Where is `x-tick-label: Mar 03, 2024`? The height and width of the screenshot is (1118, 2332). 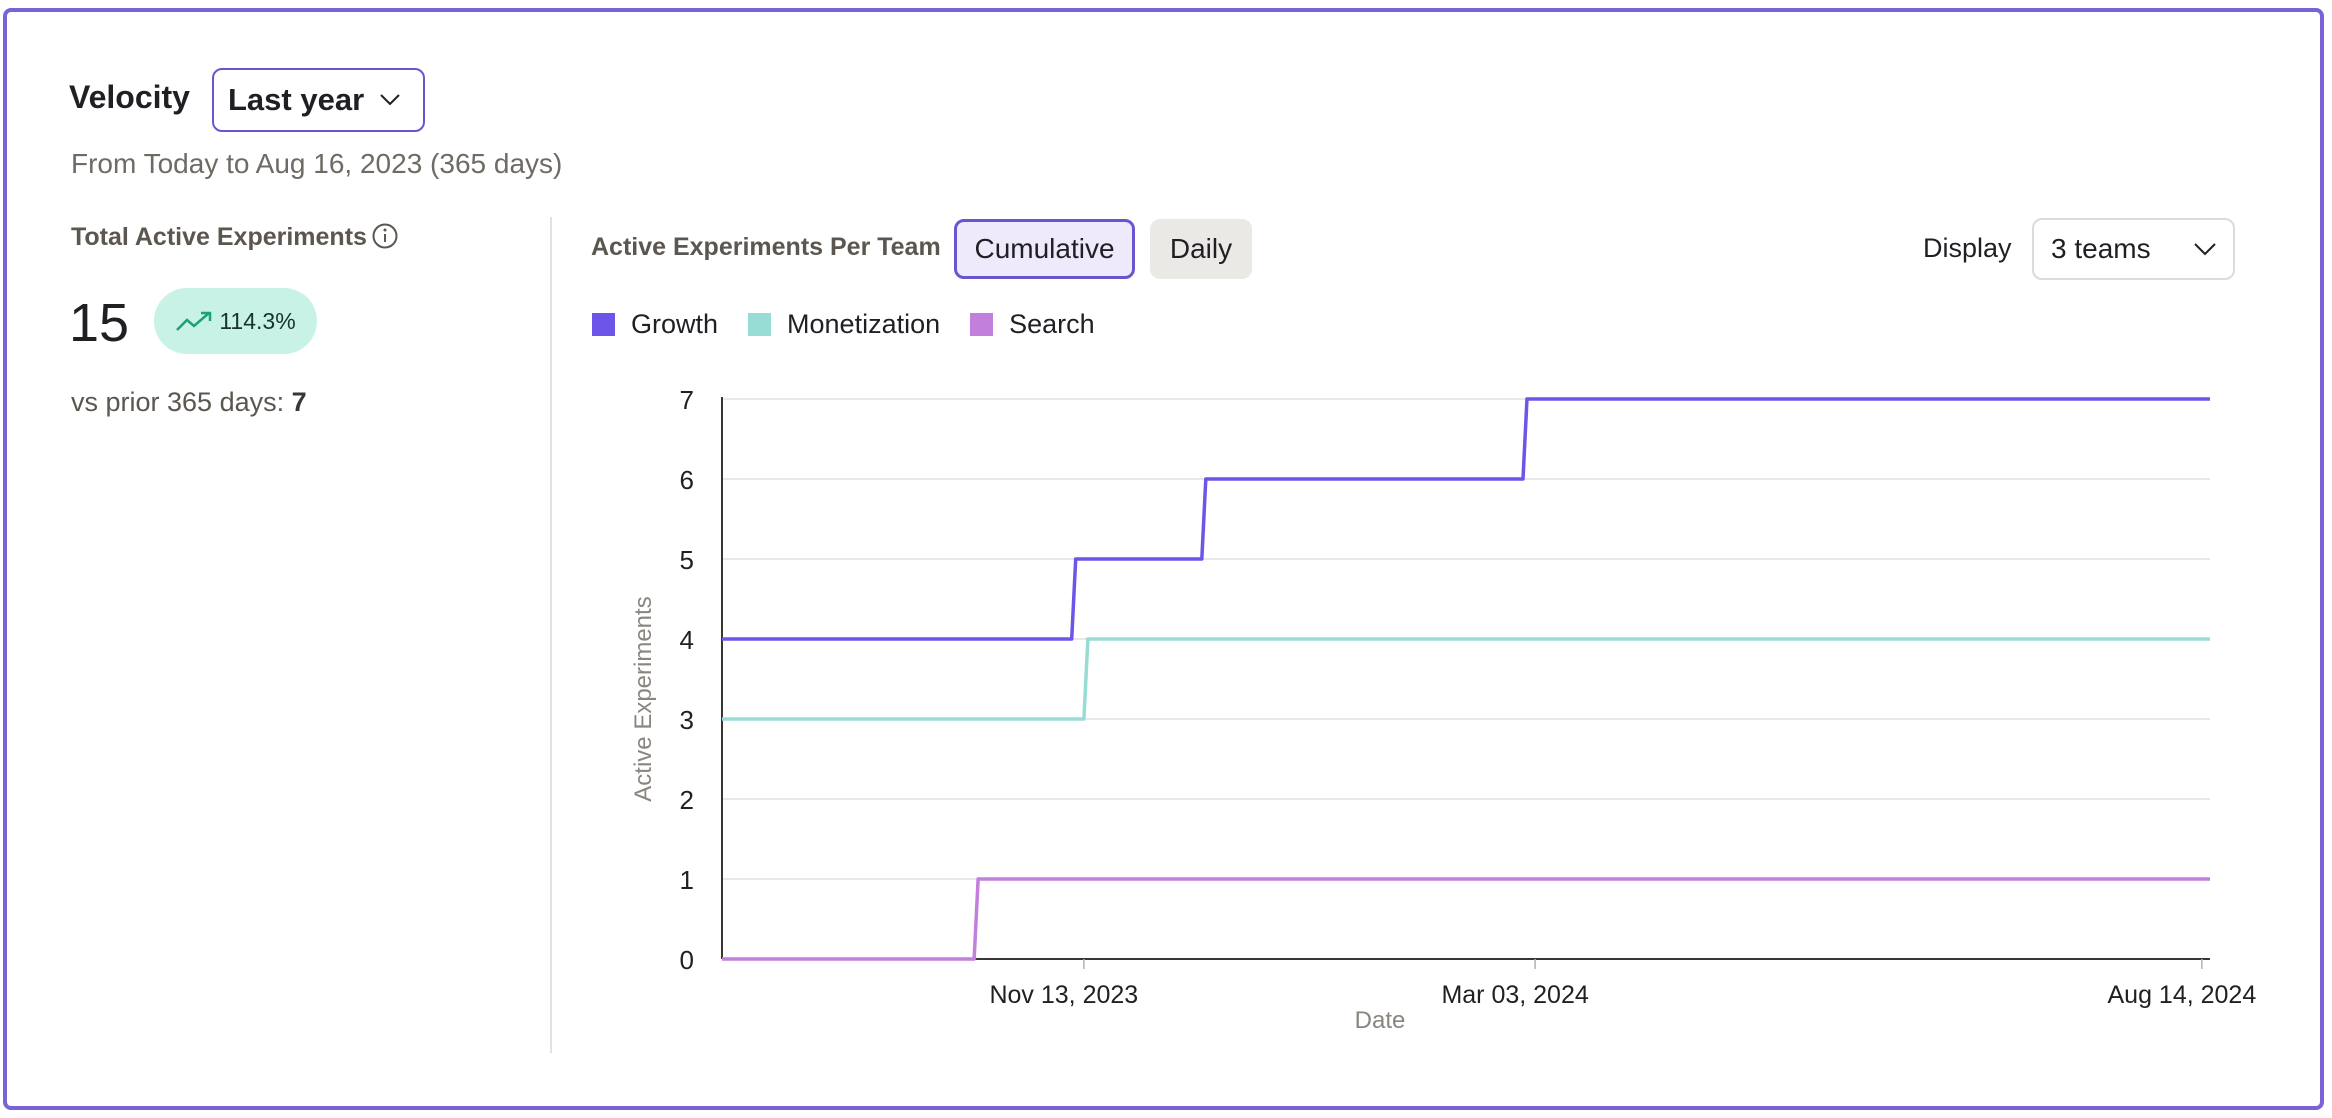 x-tick-label: Mar 03, 2024 is located at coordinates (1514, 995).